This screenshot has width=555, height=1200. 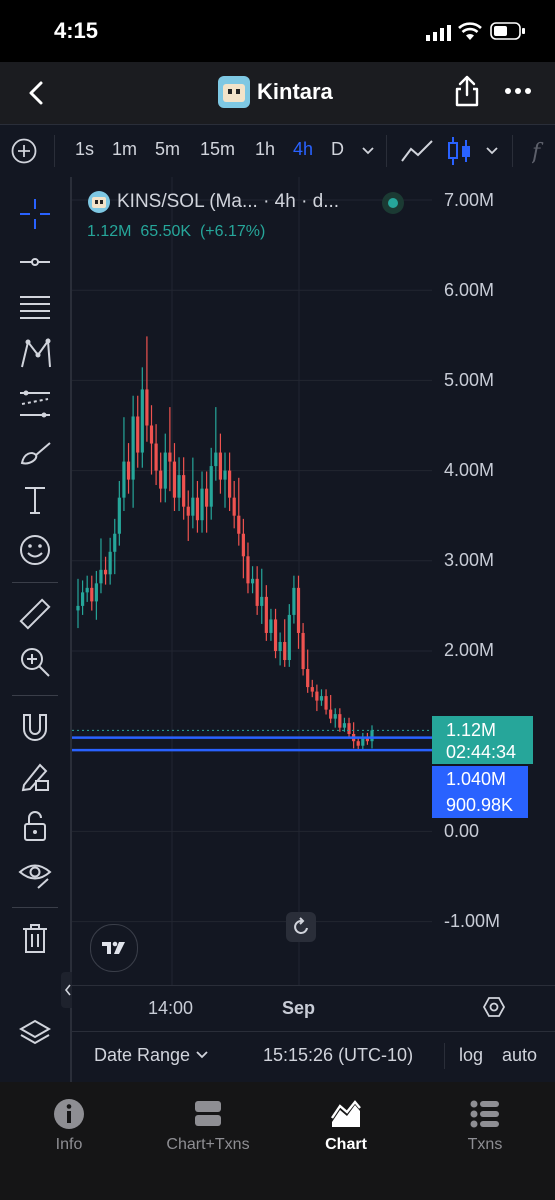 What do you see at coordinates (481, 752) in the screenshot?
I see `candle-countdown: 02:44:34` at bounding box center [481, 752].